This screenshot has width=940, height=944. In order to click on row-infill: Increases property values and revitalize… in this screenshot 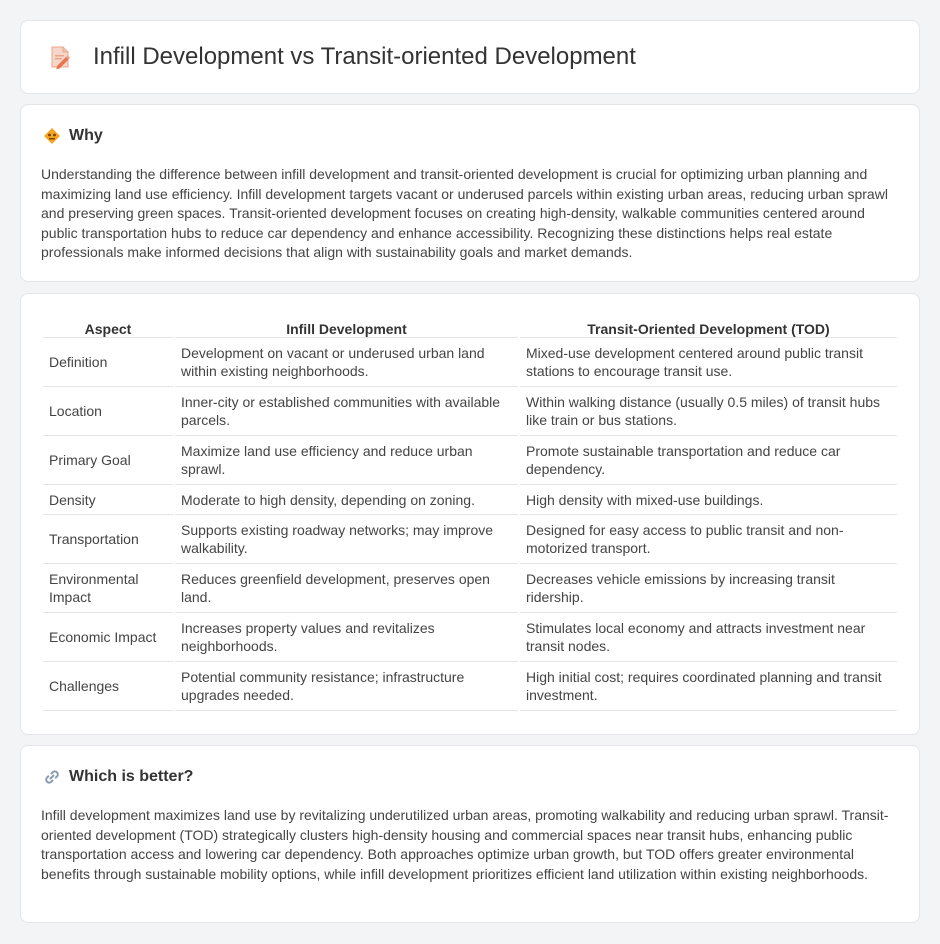, I will do `click(346, 637)`.